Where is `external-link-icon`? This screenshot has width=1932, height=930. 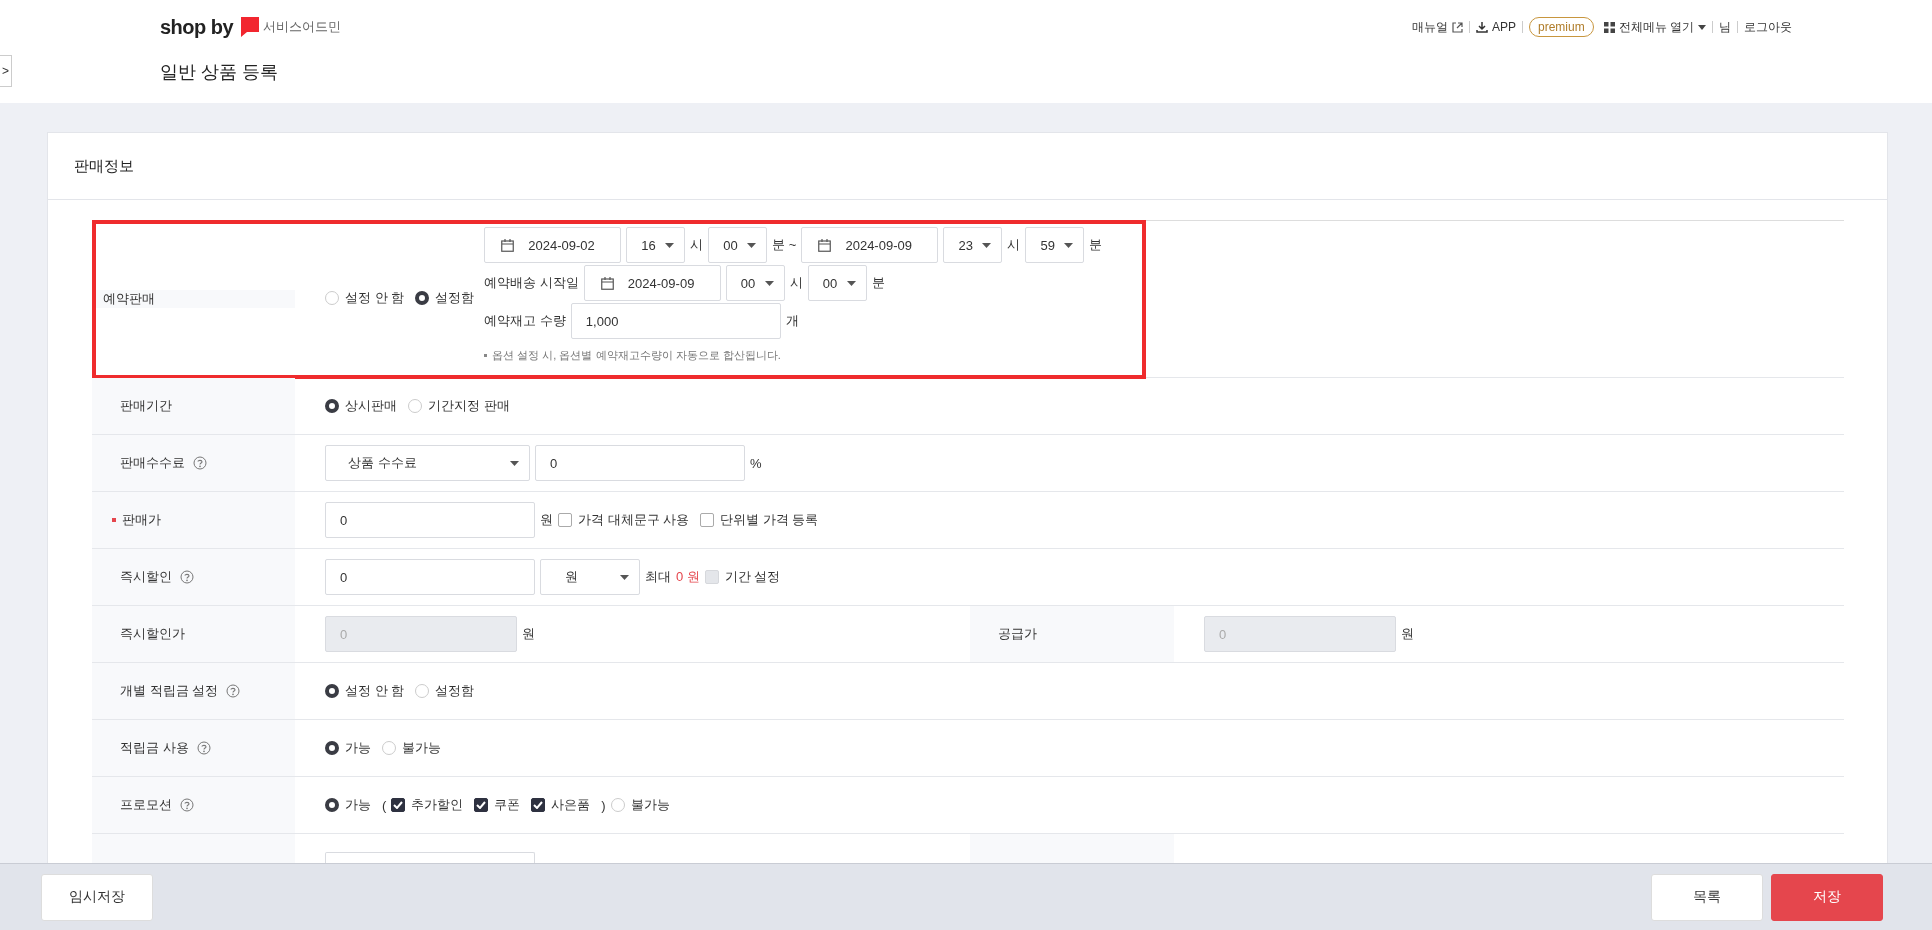
external-link-icon is located at coordinates (1457, 27).